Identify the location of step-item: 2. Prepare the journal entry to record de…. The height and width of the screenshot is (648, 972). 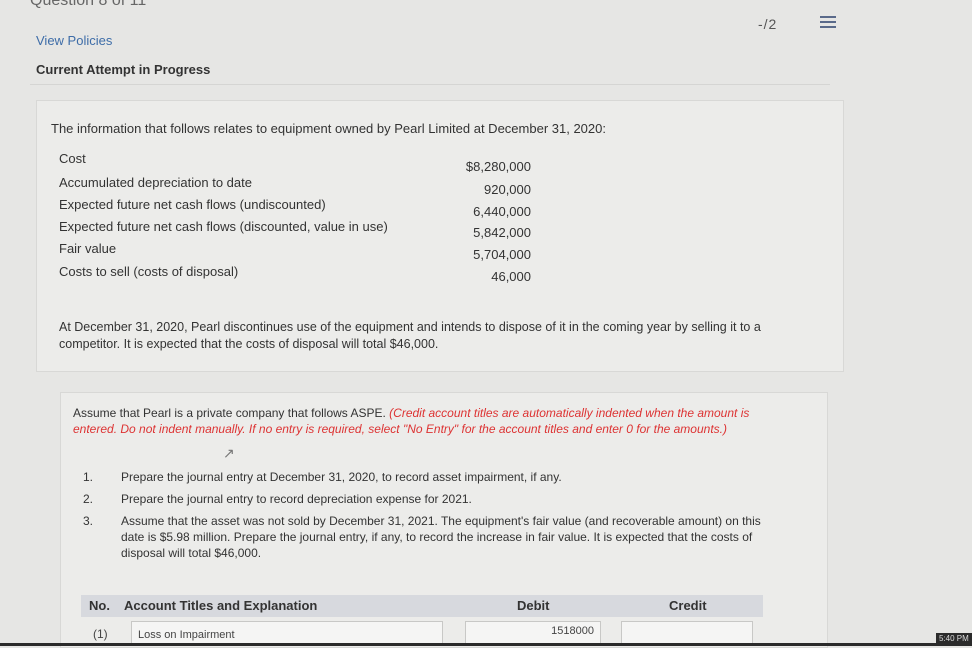
(433, 499).